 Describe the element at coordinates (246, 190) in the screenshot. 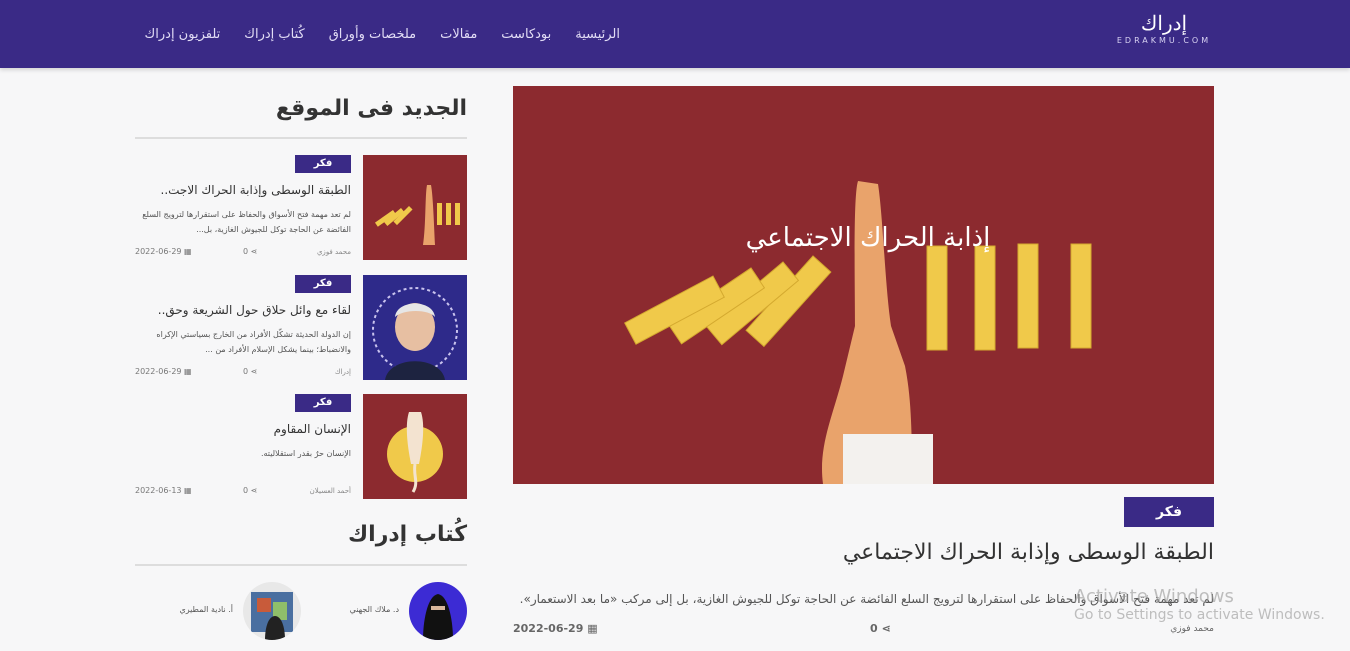

I see `post-title: الطبقة الوسطى وإذابة الحراك الاجت..` at that location.